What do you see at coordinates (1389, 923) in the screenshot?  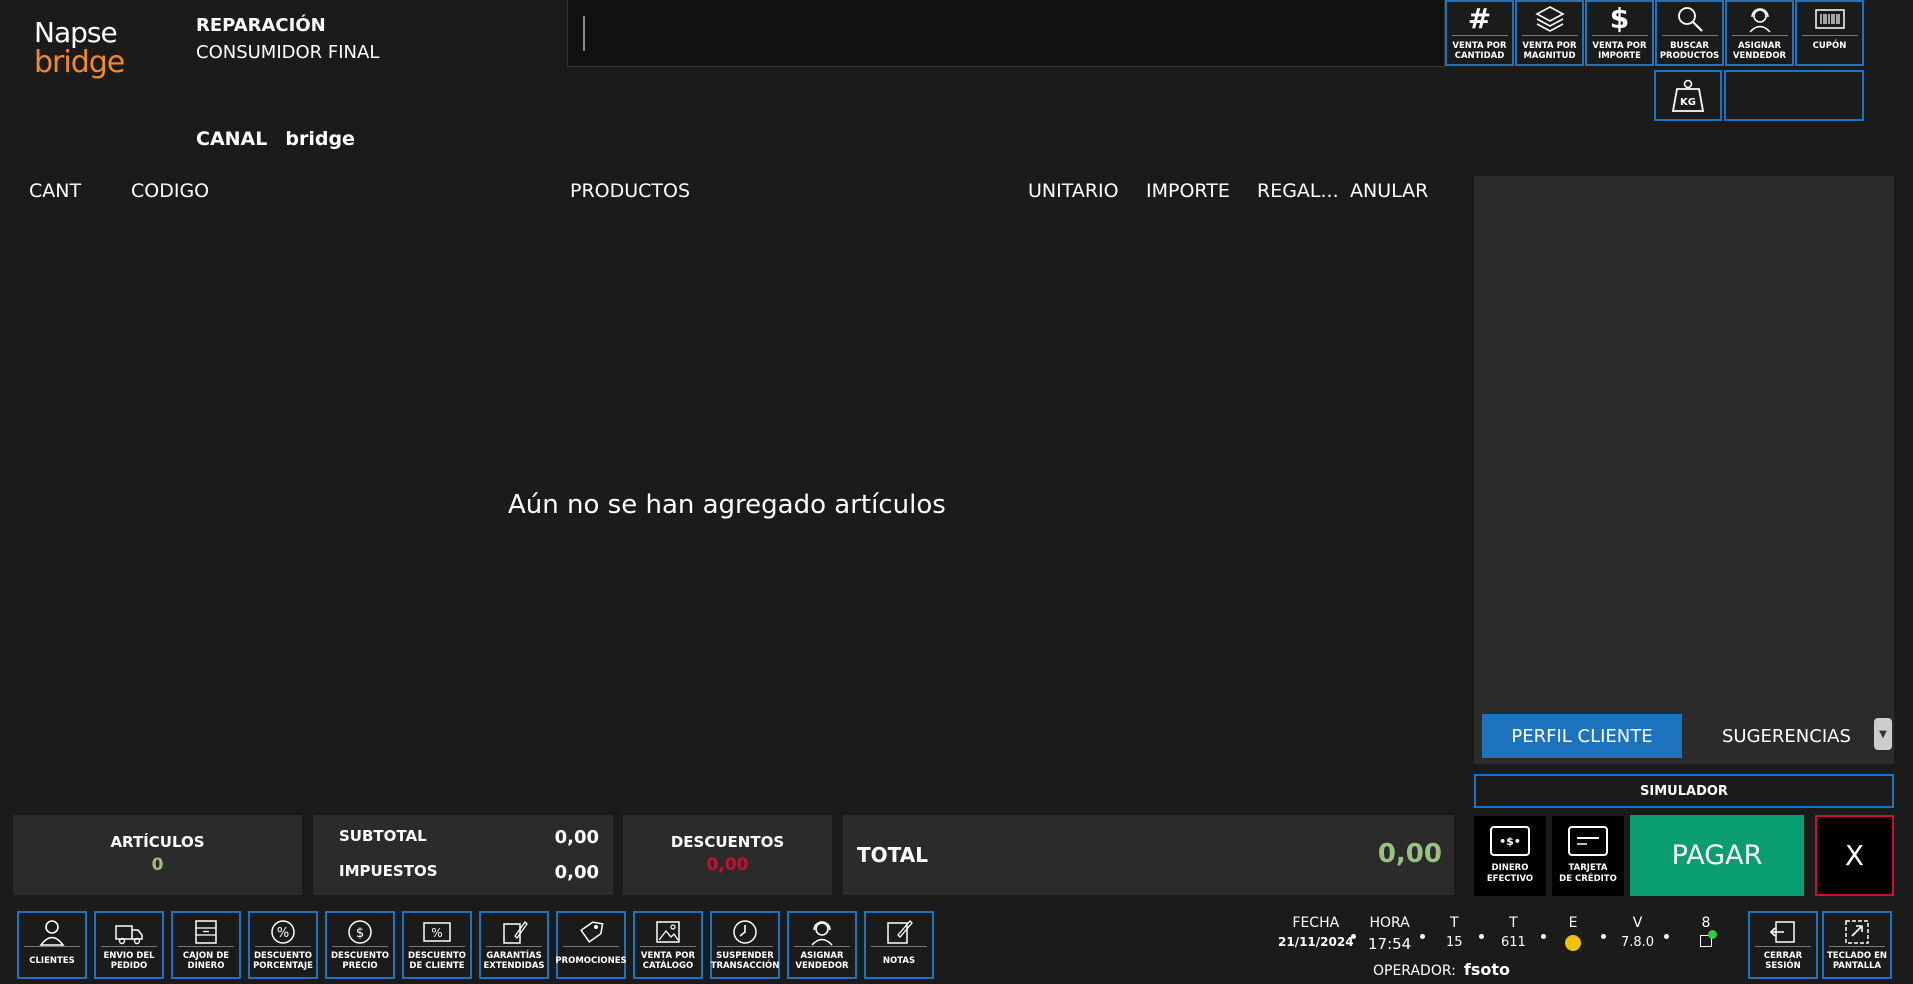 I see `status-label: HORA` at bounding box center [1389, 923].